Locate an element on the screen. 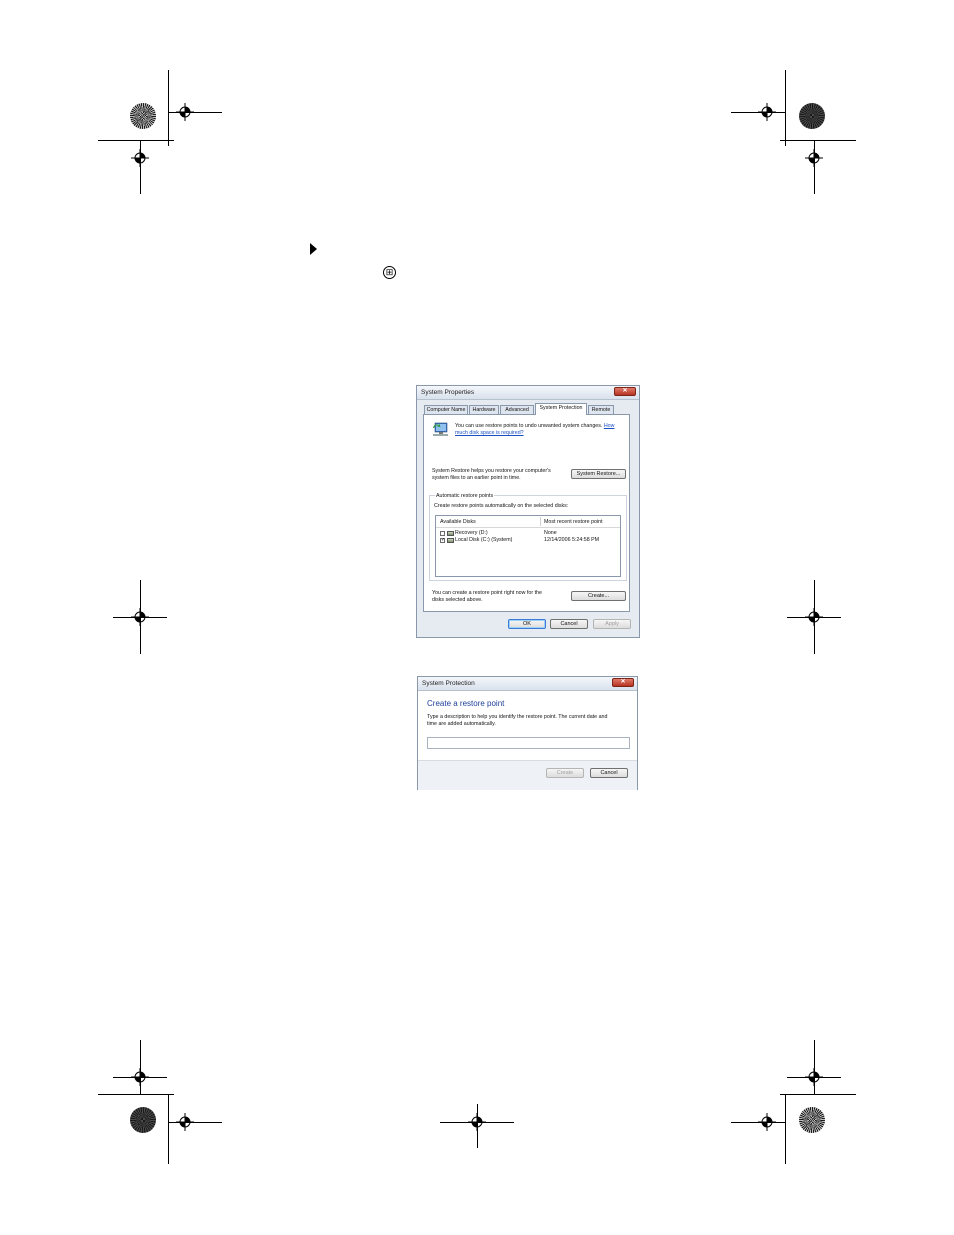 Image resolution: width=954 pixels, height=1235 pixels. disk-name: Recovery (D:) is located at coordinates (471, 533).